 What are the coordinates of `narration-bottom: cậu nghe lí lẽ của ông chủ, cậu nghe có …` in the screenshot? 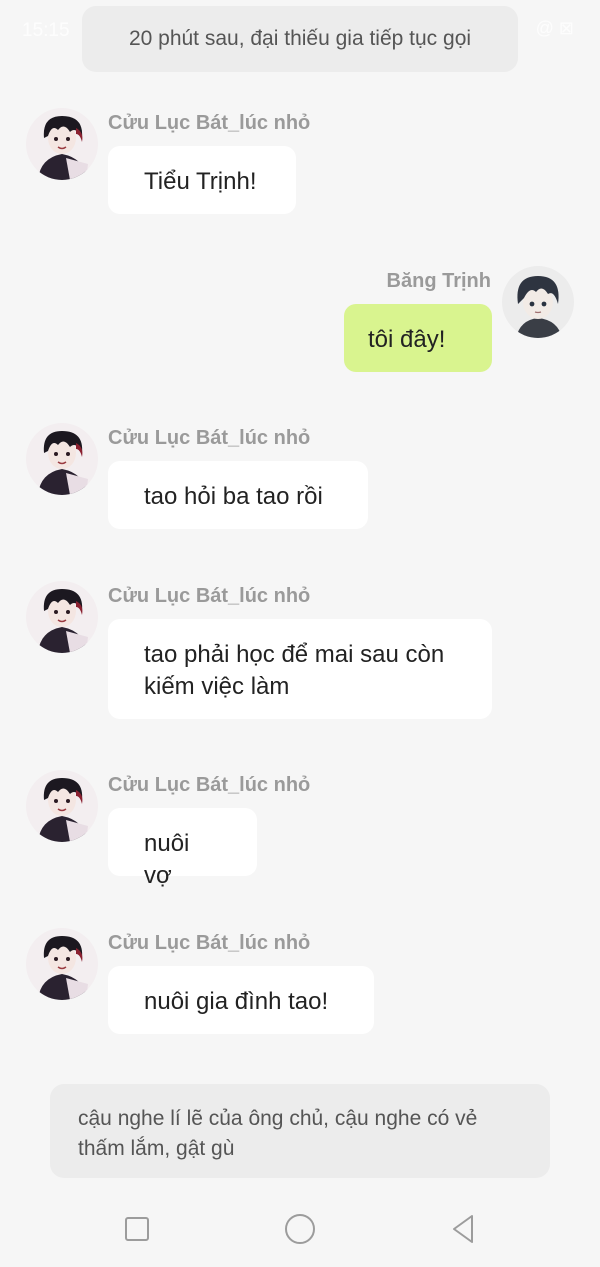 It's located at (300, 1131).